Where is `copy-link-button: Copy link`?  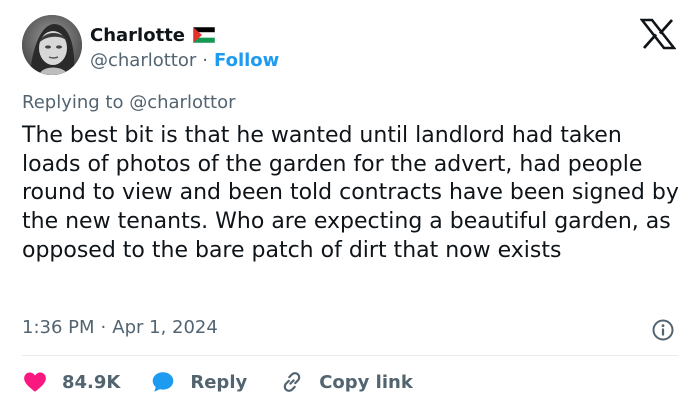 copy-link-button: Copy link is located at coordinates (346, 382).